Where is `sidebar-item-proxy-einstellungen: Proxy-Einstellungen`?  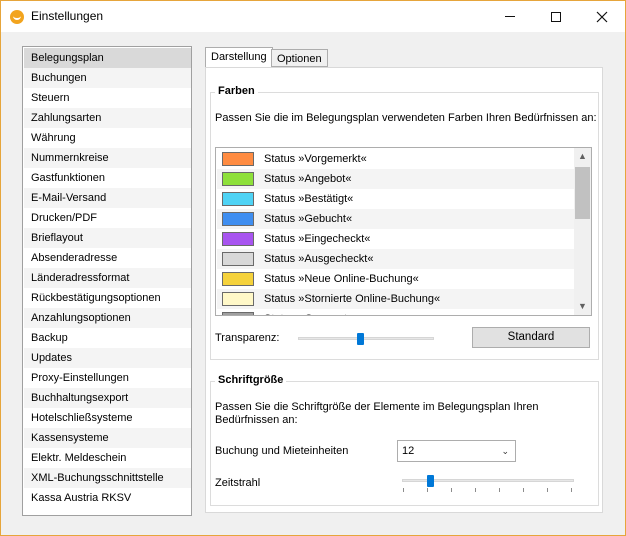 sidebar-item-proxy-einstellungen: Proxy-Einstellungen is located at coordinates (107, 378).